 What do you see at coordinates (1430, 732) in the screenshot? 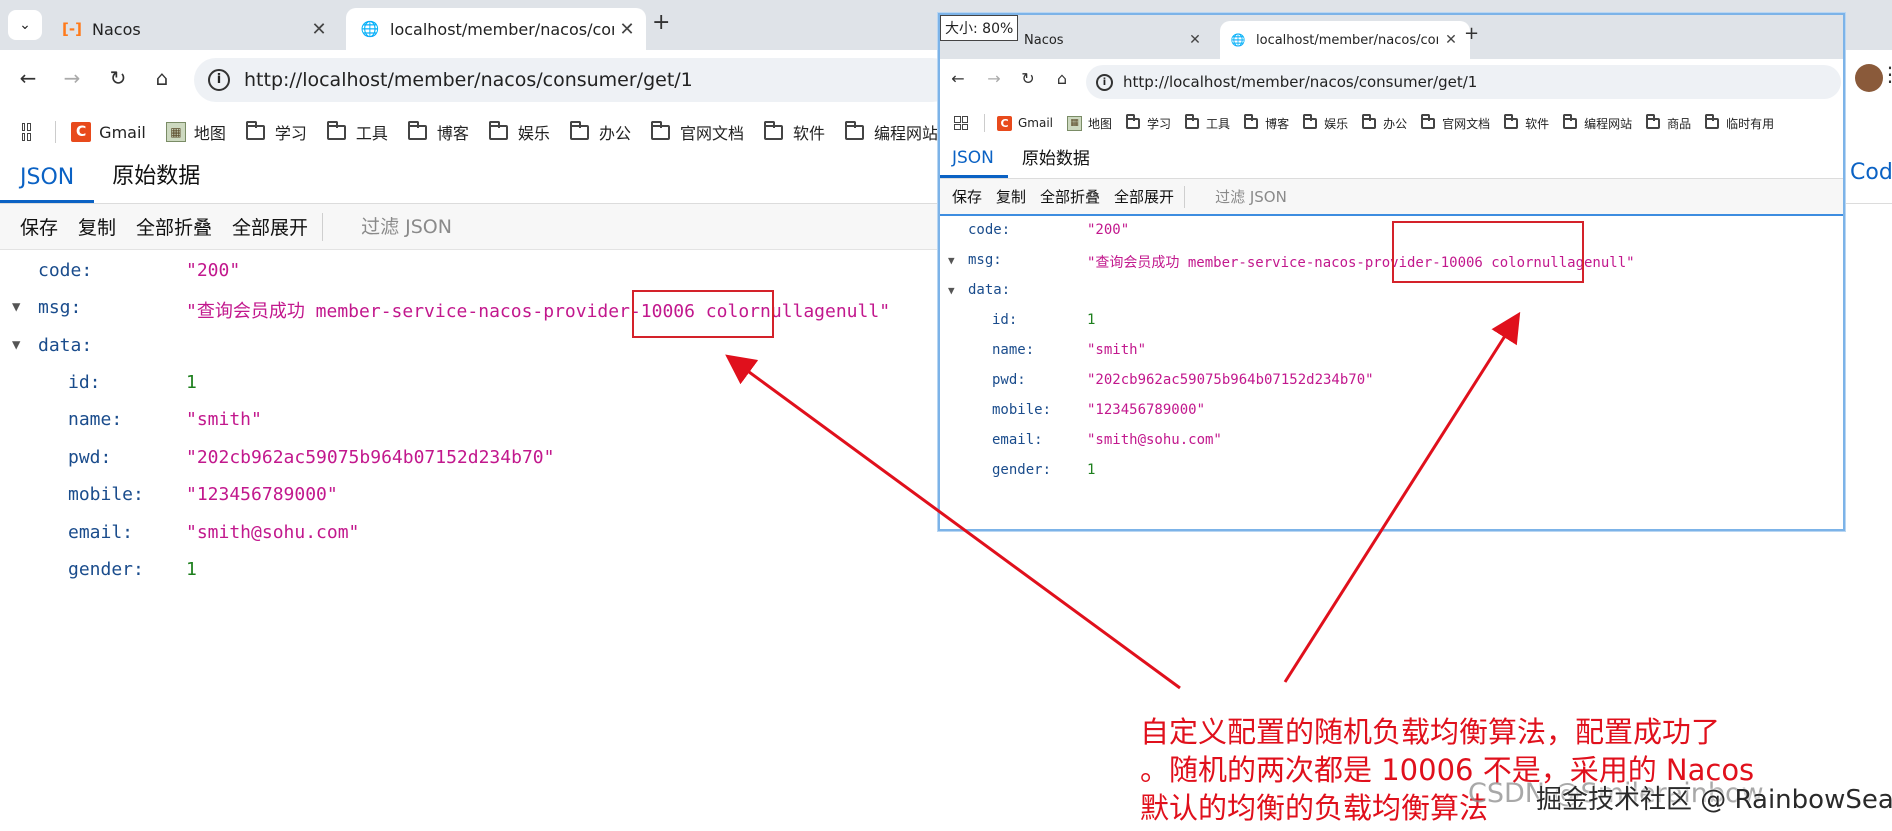
I see `annotation-line-1: 自定义配置的随机负载均衡算法，配置成功了` at bounding box center [1430, 732].